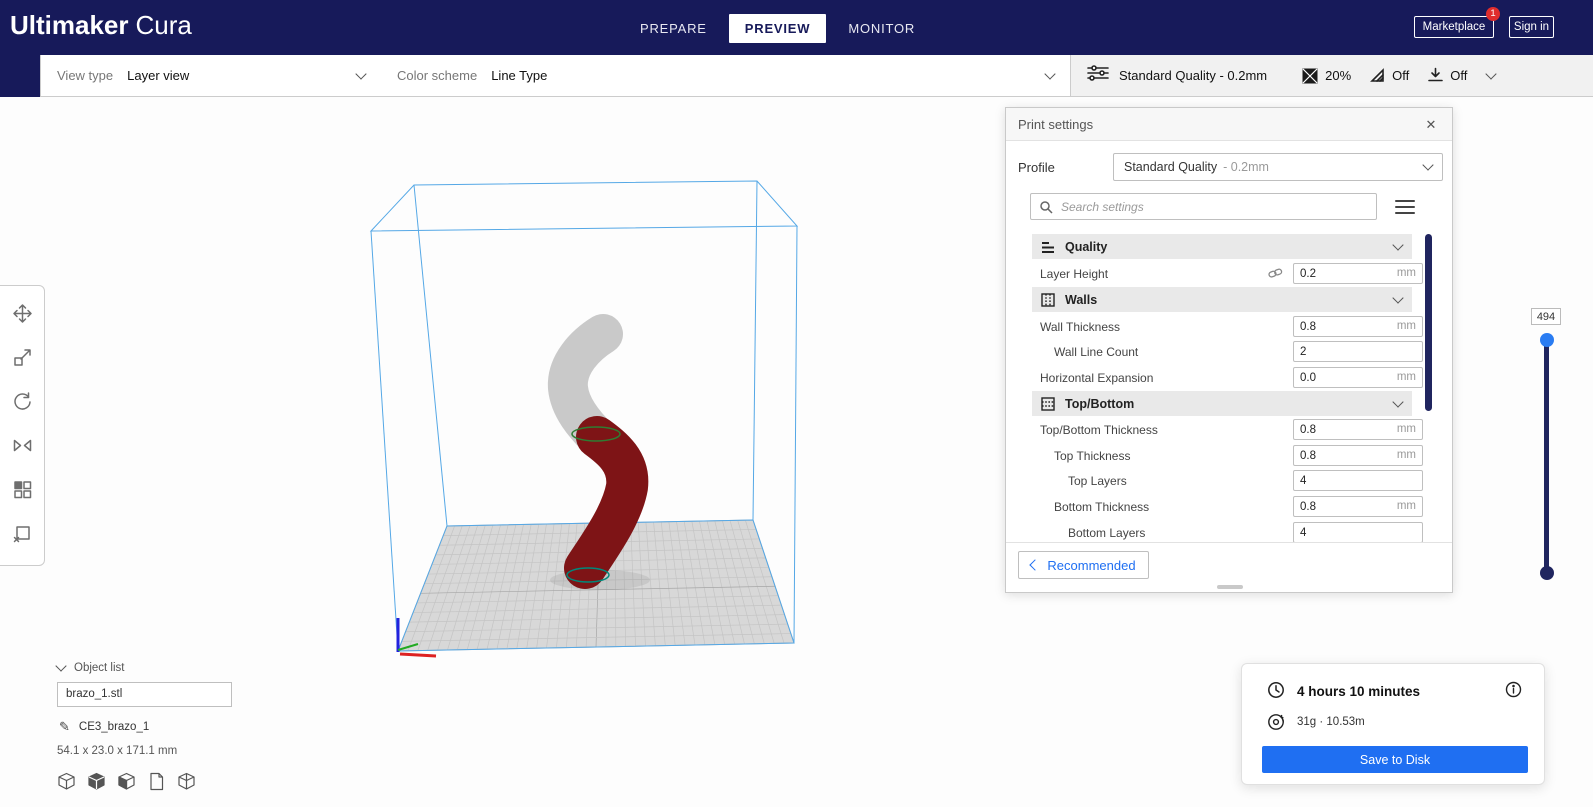 The height and width of the screenshot is (807, 1593). I want to click on origin-axes-icon, so click(416, 638).